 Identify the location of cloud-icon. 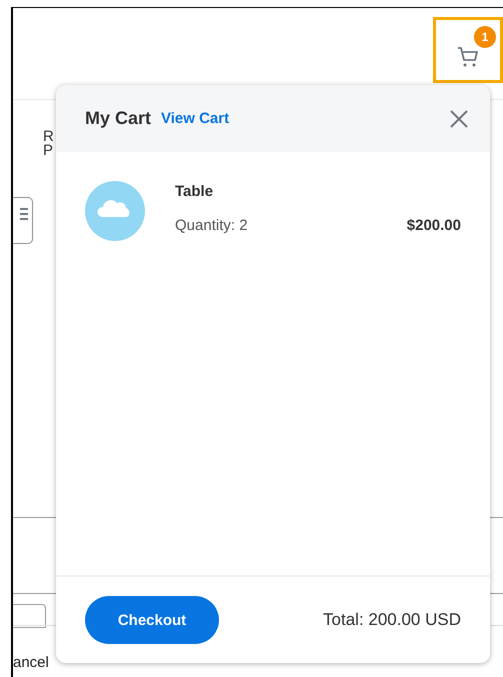
(115, 211).